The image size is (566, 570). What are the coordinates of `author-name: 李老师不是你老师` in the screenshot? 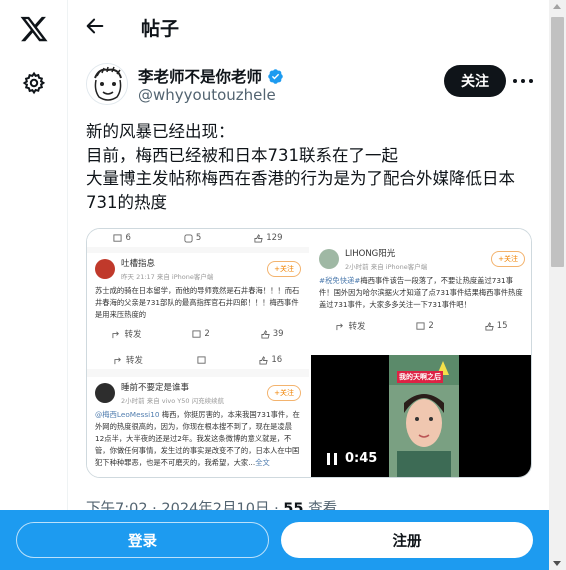 It's located at (200, 76).